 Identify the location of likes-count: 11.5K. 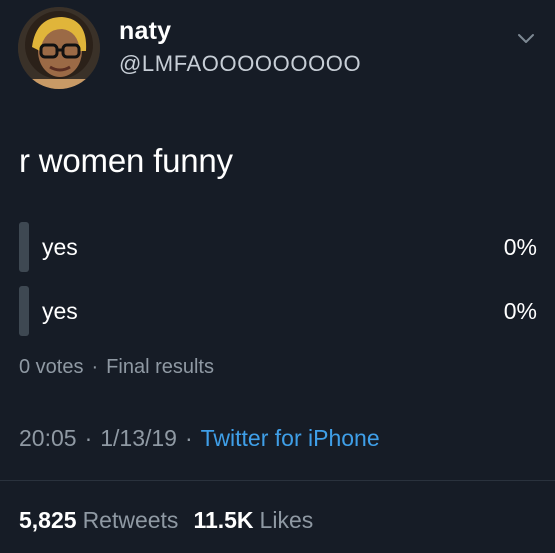
(223, 520).